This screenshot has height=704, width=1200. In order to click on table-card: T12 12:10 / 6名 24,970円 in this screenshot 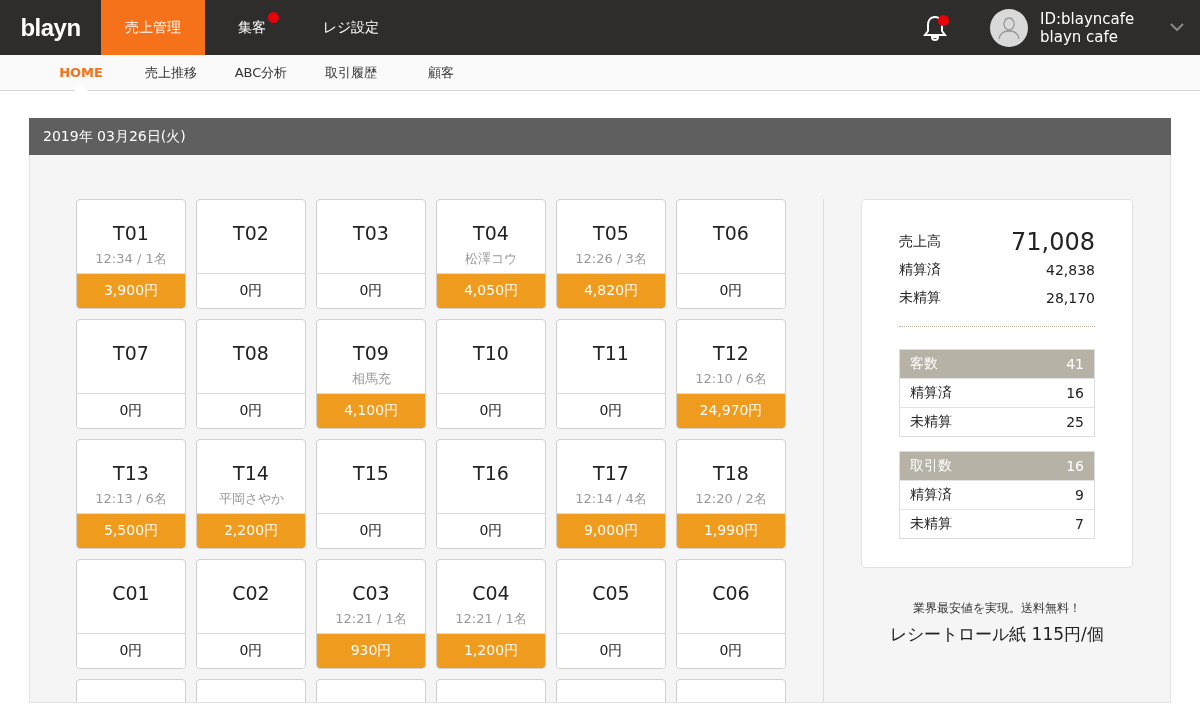, I will do `click(731, 374)`.